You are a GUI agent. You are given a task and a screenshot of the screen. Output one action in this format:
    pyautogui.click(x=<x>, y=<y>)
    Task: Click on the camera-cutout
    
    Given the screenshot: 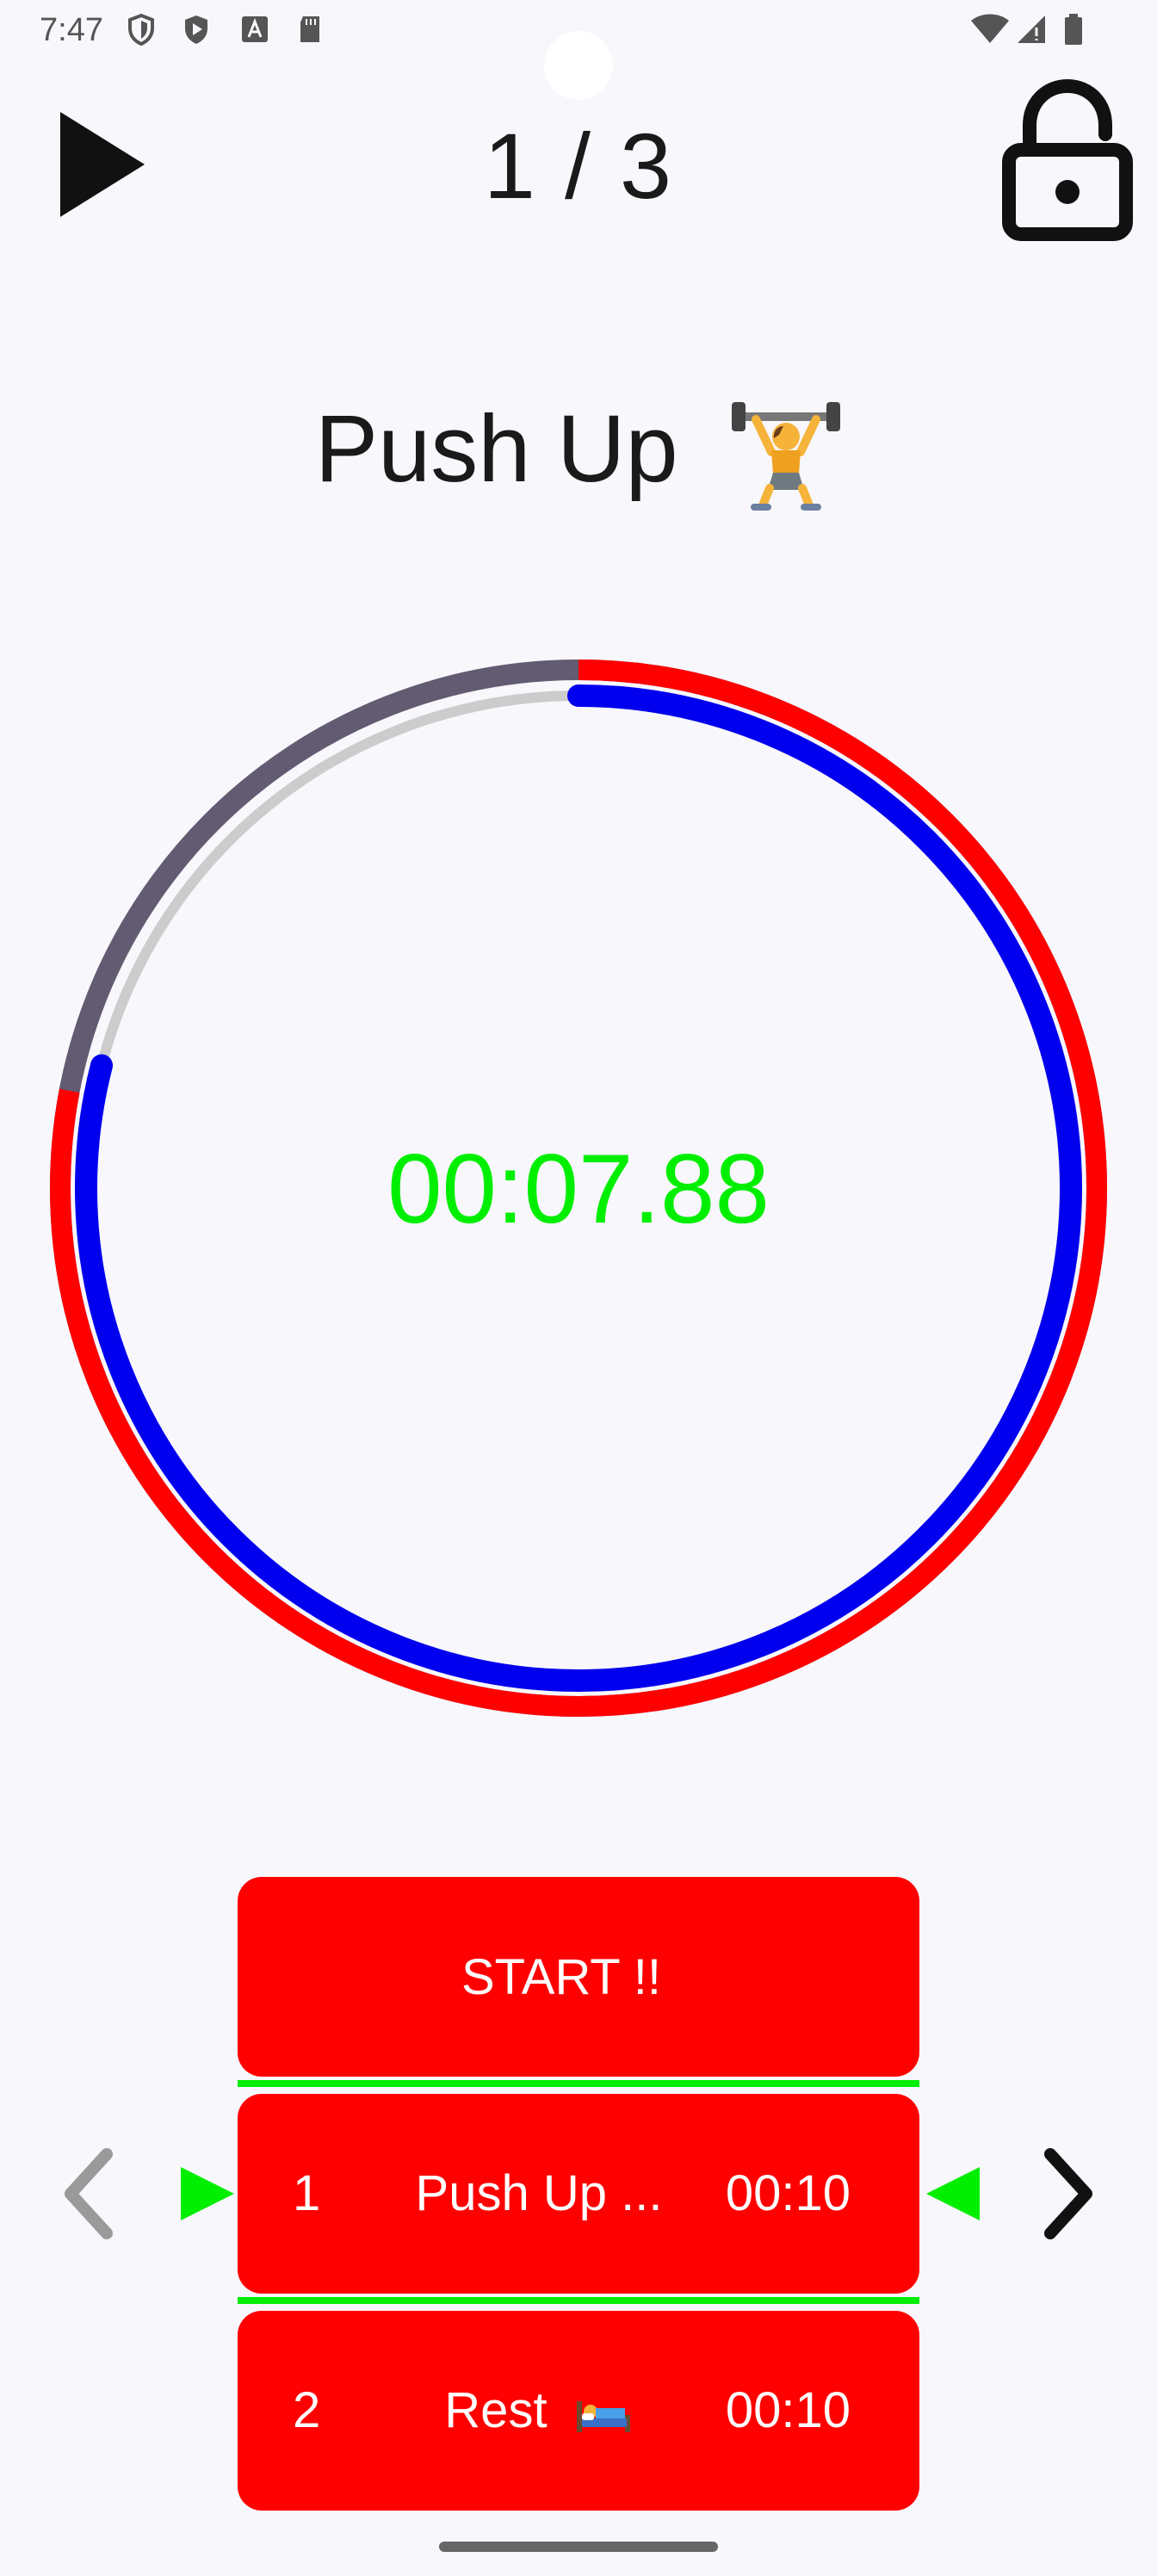 What is the action you would take?
    pyautogui.click(x=579, y=65)
    